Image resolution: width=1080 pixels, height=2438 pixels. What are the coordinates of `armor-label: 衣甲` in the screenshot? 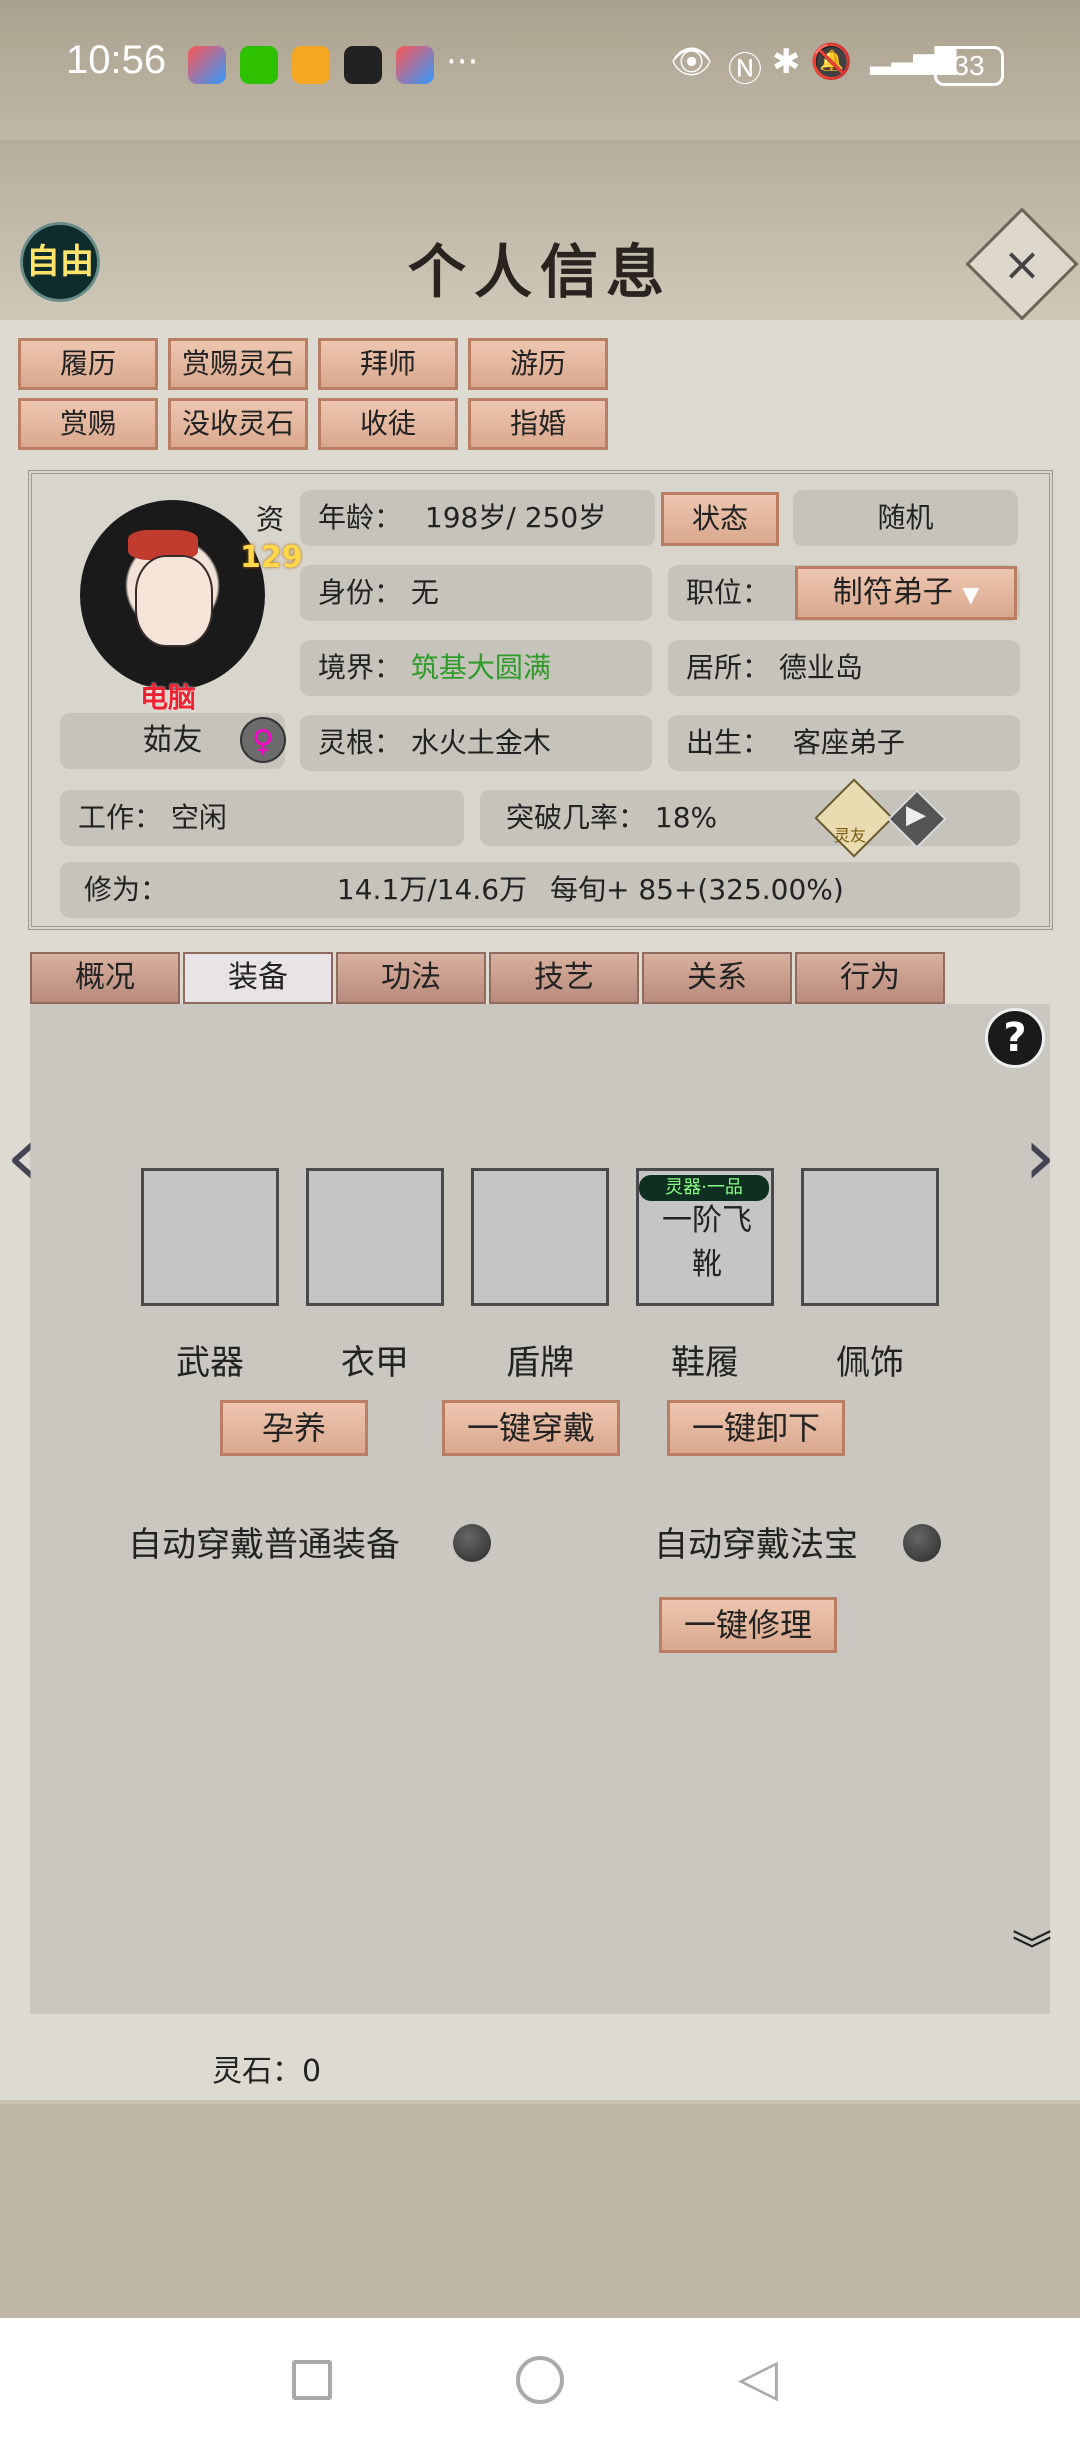 It's located at (375, 1363).